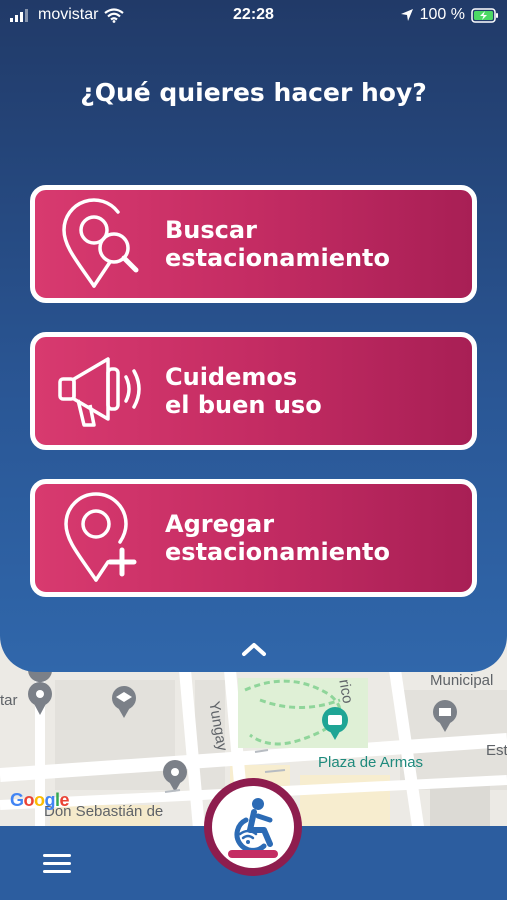 This screenshot has height=900, width=507. What do you see at coordinates (243, 405) in the screenshot?
I see `good-use-label-line2: el buen uso` at bounding box center [243, 405].